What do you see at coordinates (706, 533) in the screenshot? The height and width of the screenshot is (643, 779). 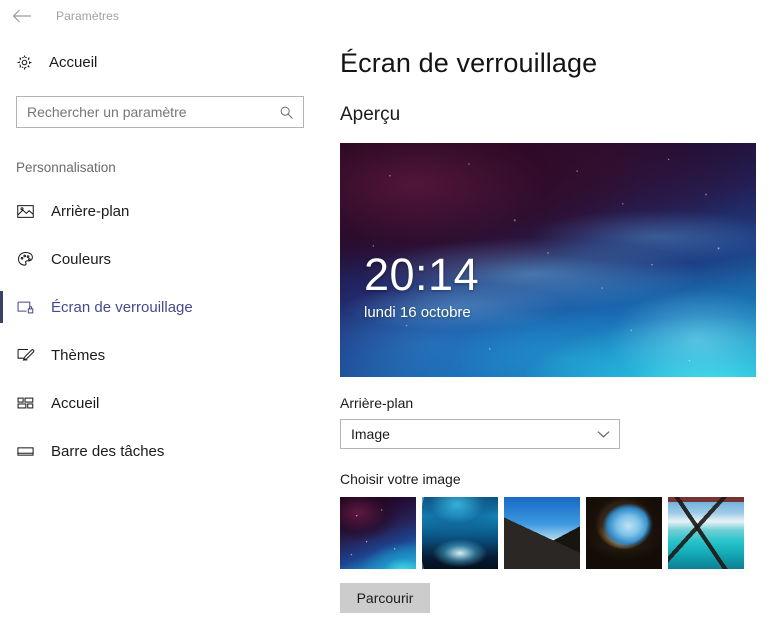 I see `turquoise-lagoon-thumbnail` at bounding box center [706, 533].